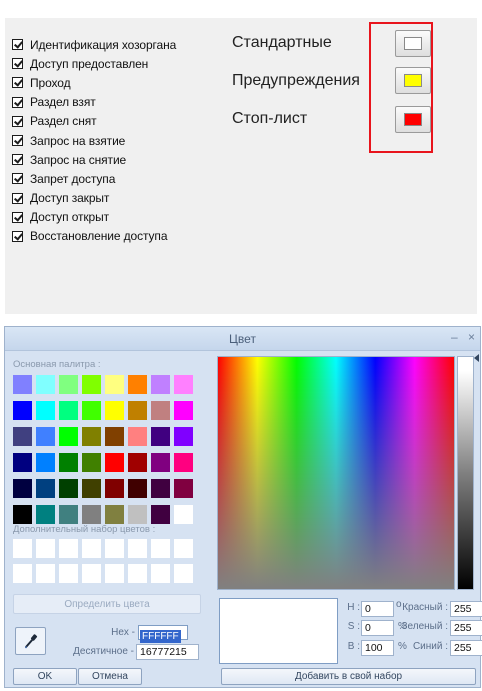 This screenshot has height=691, width=482. I want to click on minimize-icon: –, so click(454, 337).